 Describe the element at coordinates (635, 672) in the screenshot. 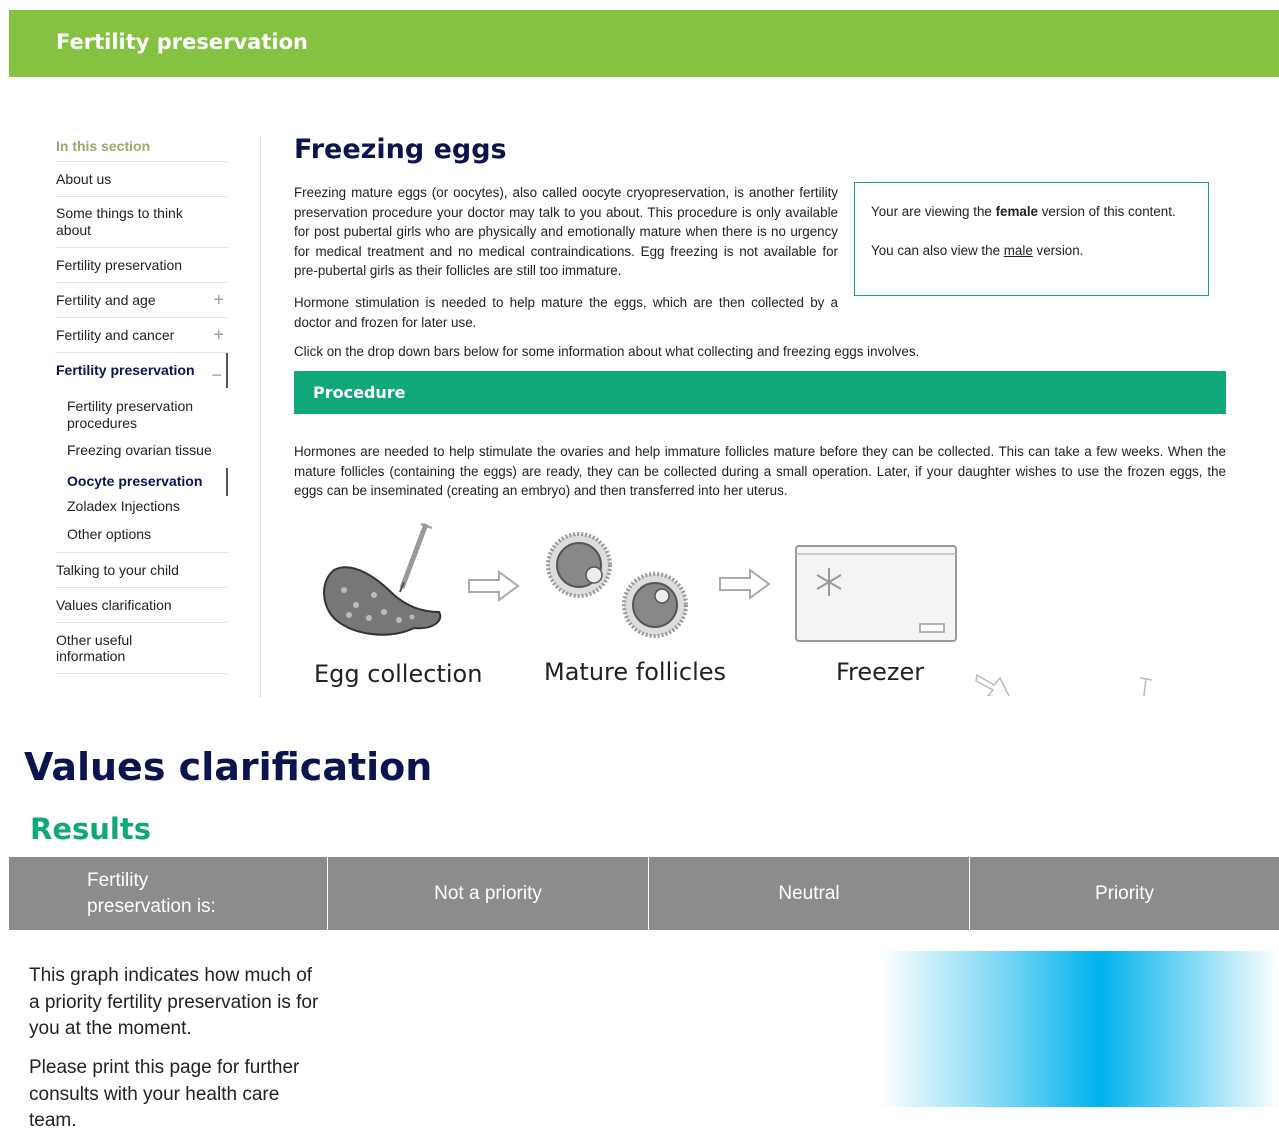

I see `mature-follicles-label: Mature follicles` at that location.